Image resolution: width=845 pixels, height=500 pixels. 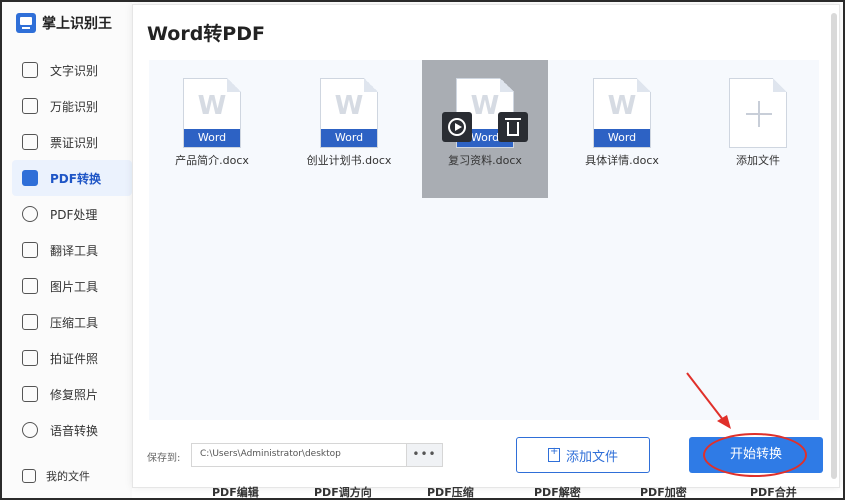 I want to click on bg-tab: PDF加密, so click(x=663, y=492).